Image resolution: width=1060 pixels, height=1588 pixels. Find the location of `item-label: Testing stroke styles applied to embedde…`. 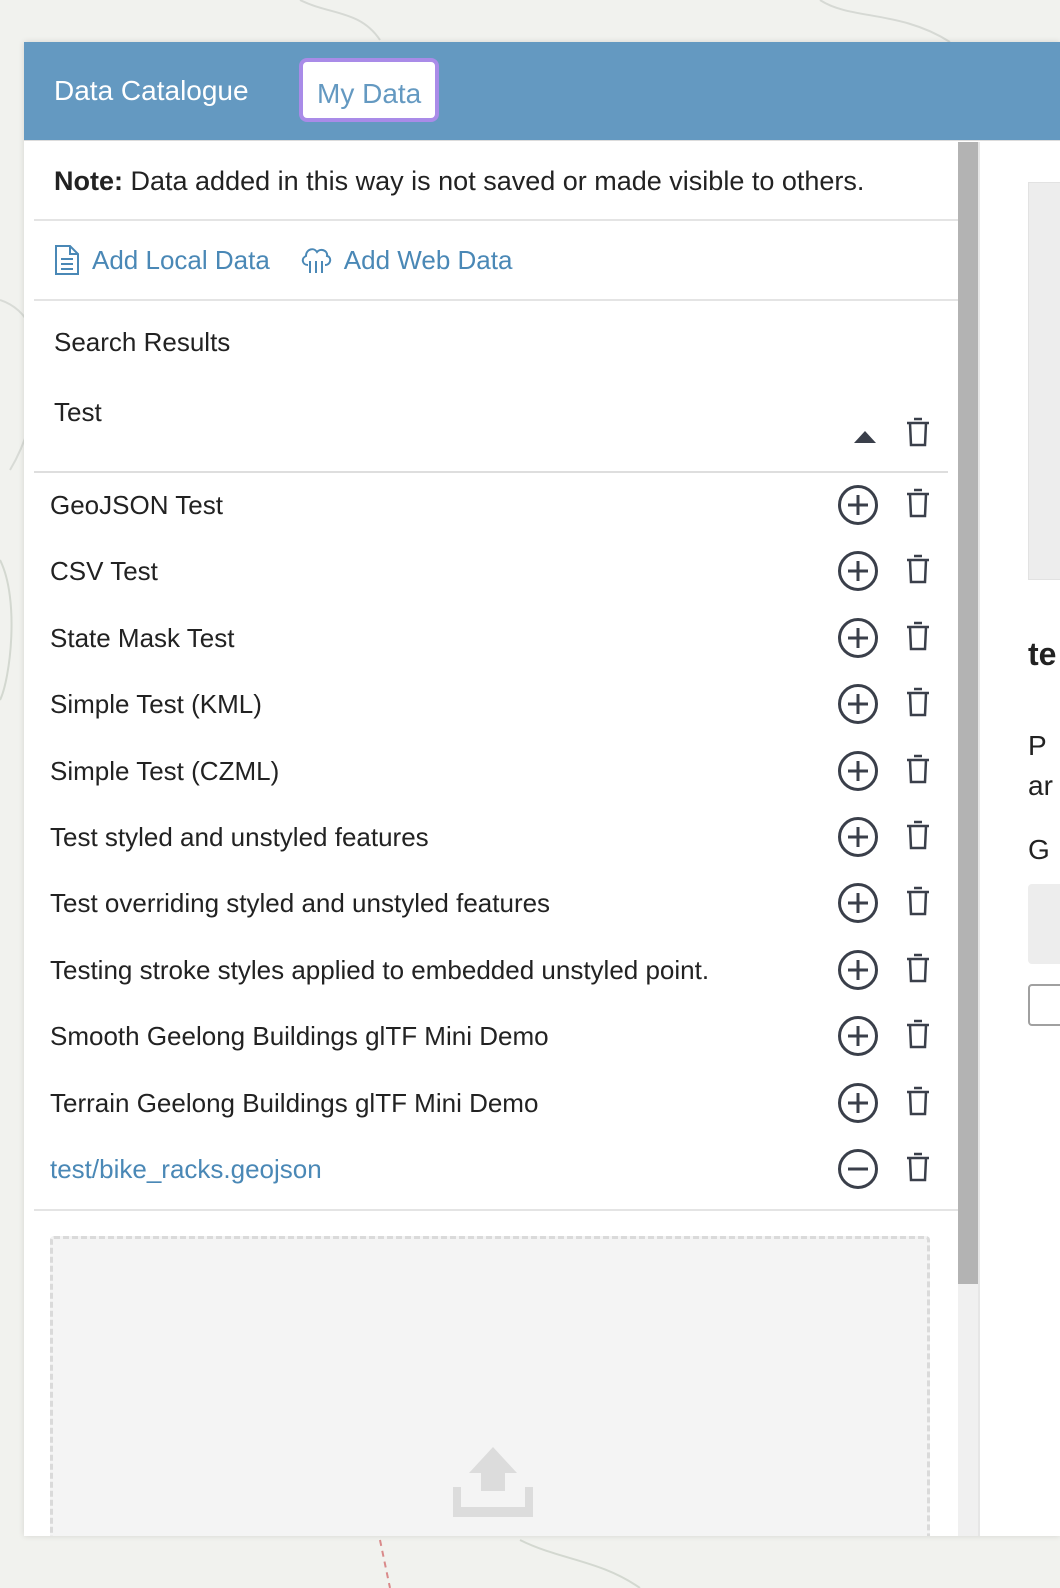

item-label: Testing stroke styles applied to embedde… is located at coordinates (379, 970).